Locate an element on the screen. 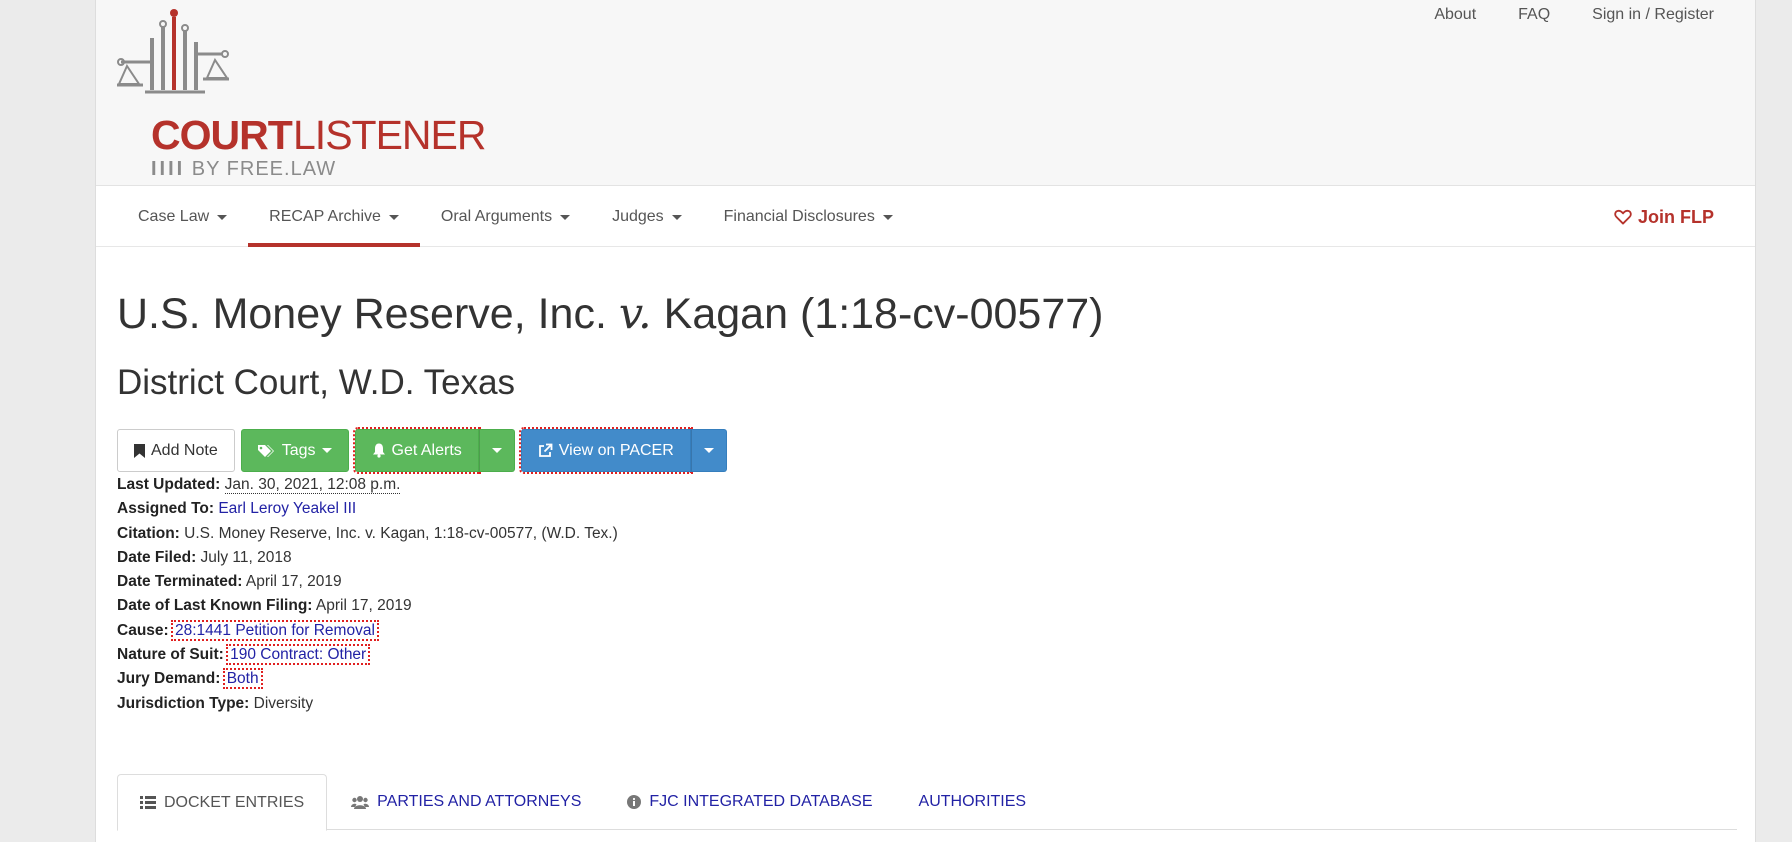 The width and height of the screenshot is (1792, 842). tags-label: Tags is located at coordinates (298, 450).